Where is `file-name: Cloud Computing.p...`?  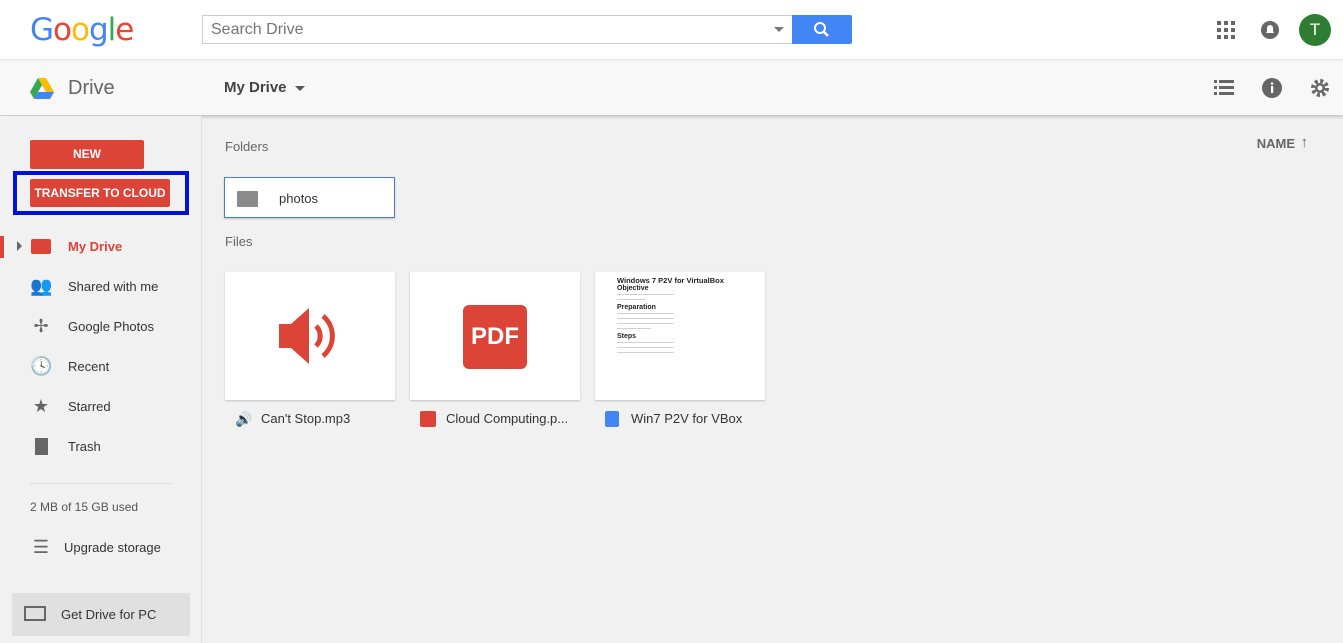 file-name: Cloud Computing.p... is located at coordinates (507, 418).